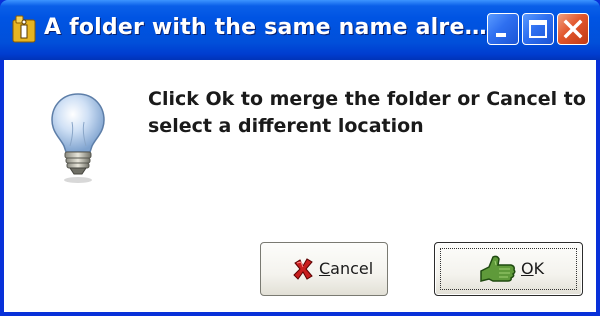 The height and width of the screenshot is (316, 600). I want to click on ok-button: OK, so click(508, 269).